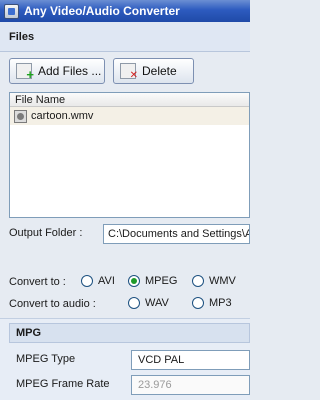 Image resolution: width=320 pixels, height=400 pixels. Describe the element at coordinates (190, 360) in the screenshot. I see `mpeg-type-field: VCD PAL` at that location.